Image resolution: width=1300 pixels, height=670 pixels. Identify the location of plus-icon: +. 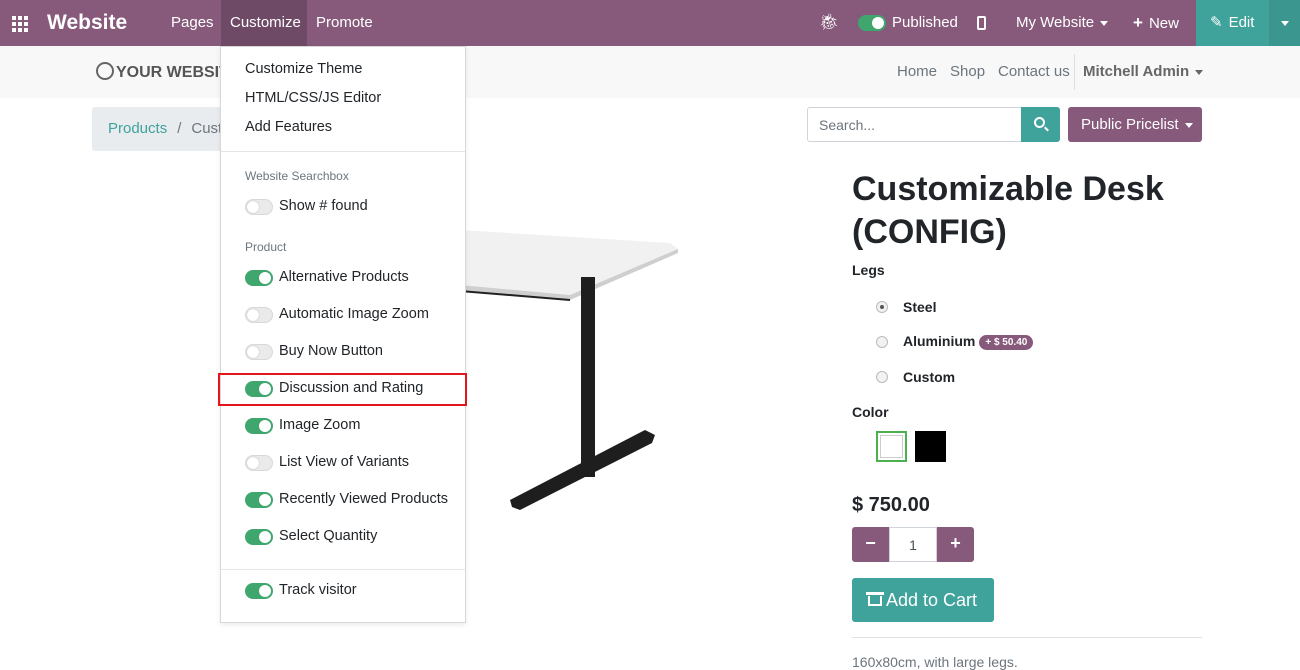
(1138, 22).